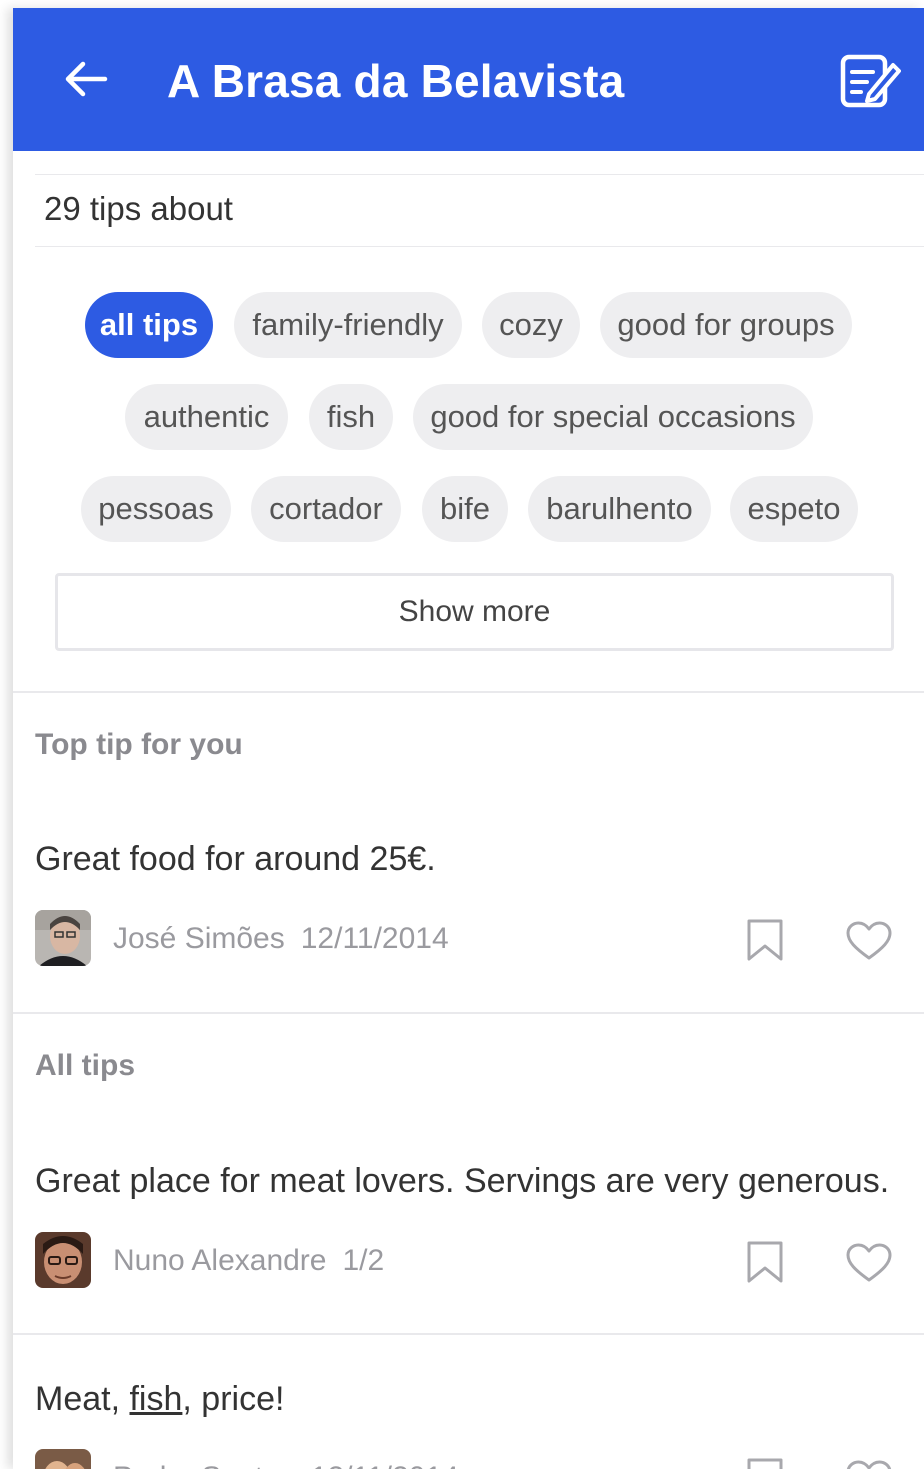 The image size is (924, 1469). What do you see at coordinates (235, 859) in the screenshot?
I see `tip-text: Great food for around 25€.` at bounding box center [235, 859].